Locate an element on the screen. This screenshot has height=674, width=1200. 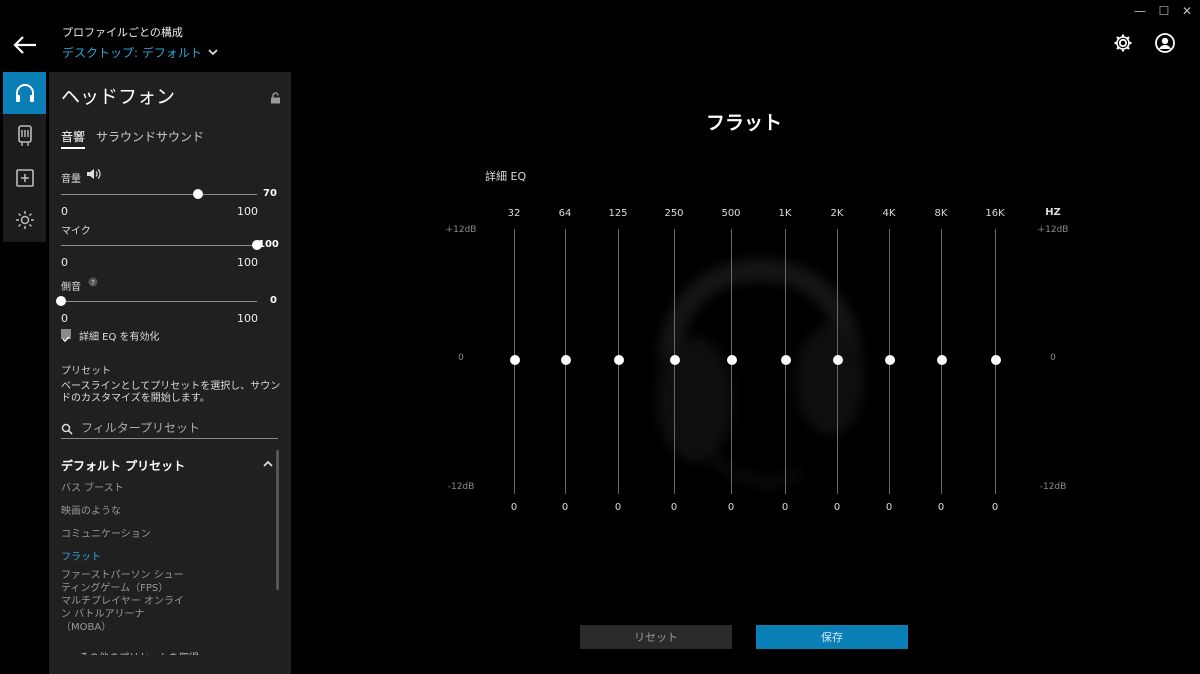
volume-slider-track is located at coordinates (159, 194).